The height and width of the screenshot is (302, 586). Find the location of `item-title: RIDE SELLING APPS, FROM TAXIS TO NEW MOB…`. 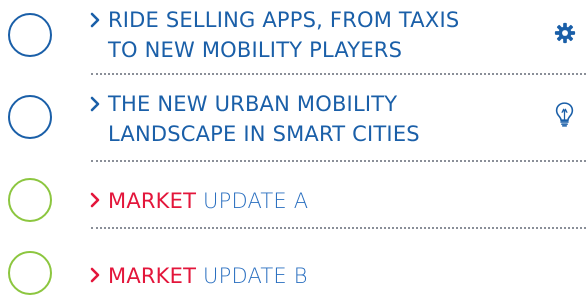

item-title: RIDE SELLING APPS, FROM TAXIS TO NEW MOB… is located at coordinates (283, 35).